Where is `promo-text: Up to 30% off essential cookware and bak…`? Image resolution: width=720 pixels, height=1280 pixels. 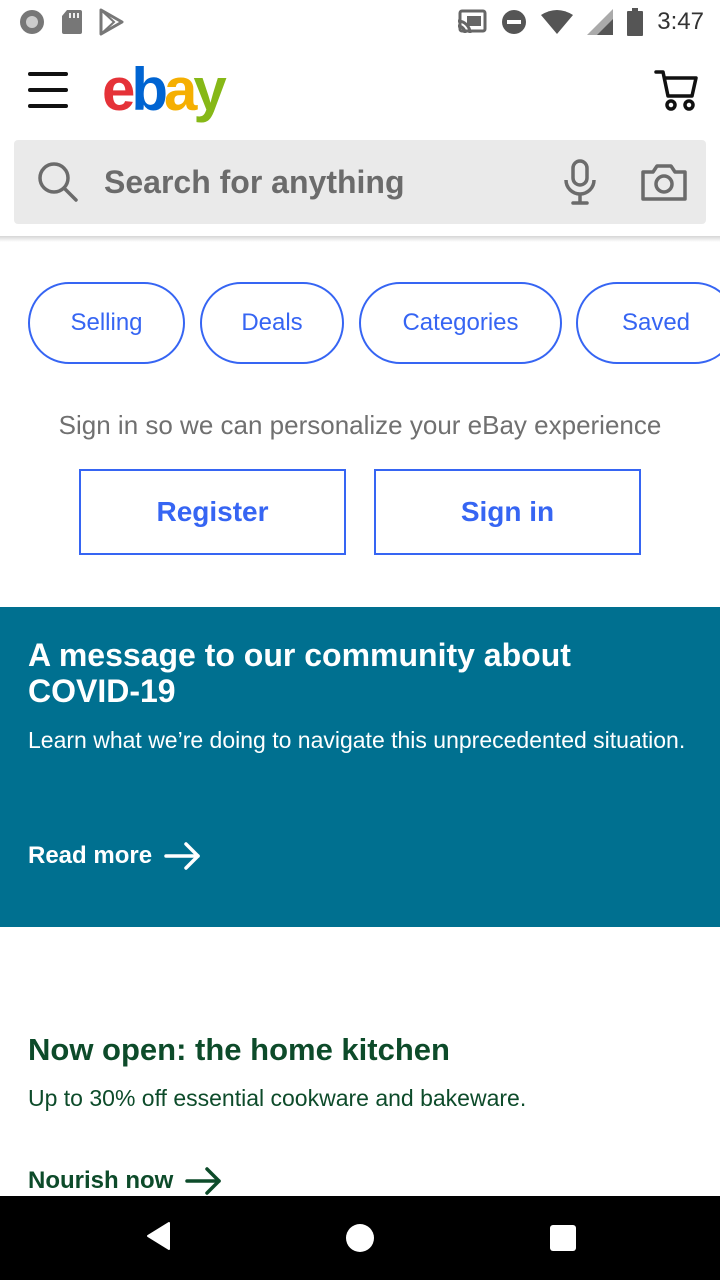 promo-text: Up to 30% off essential cookware and bak… is located at coordinates (277, 1098).